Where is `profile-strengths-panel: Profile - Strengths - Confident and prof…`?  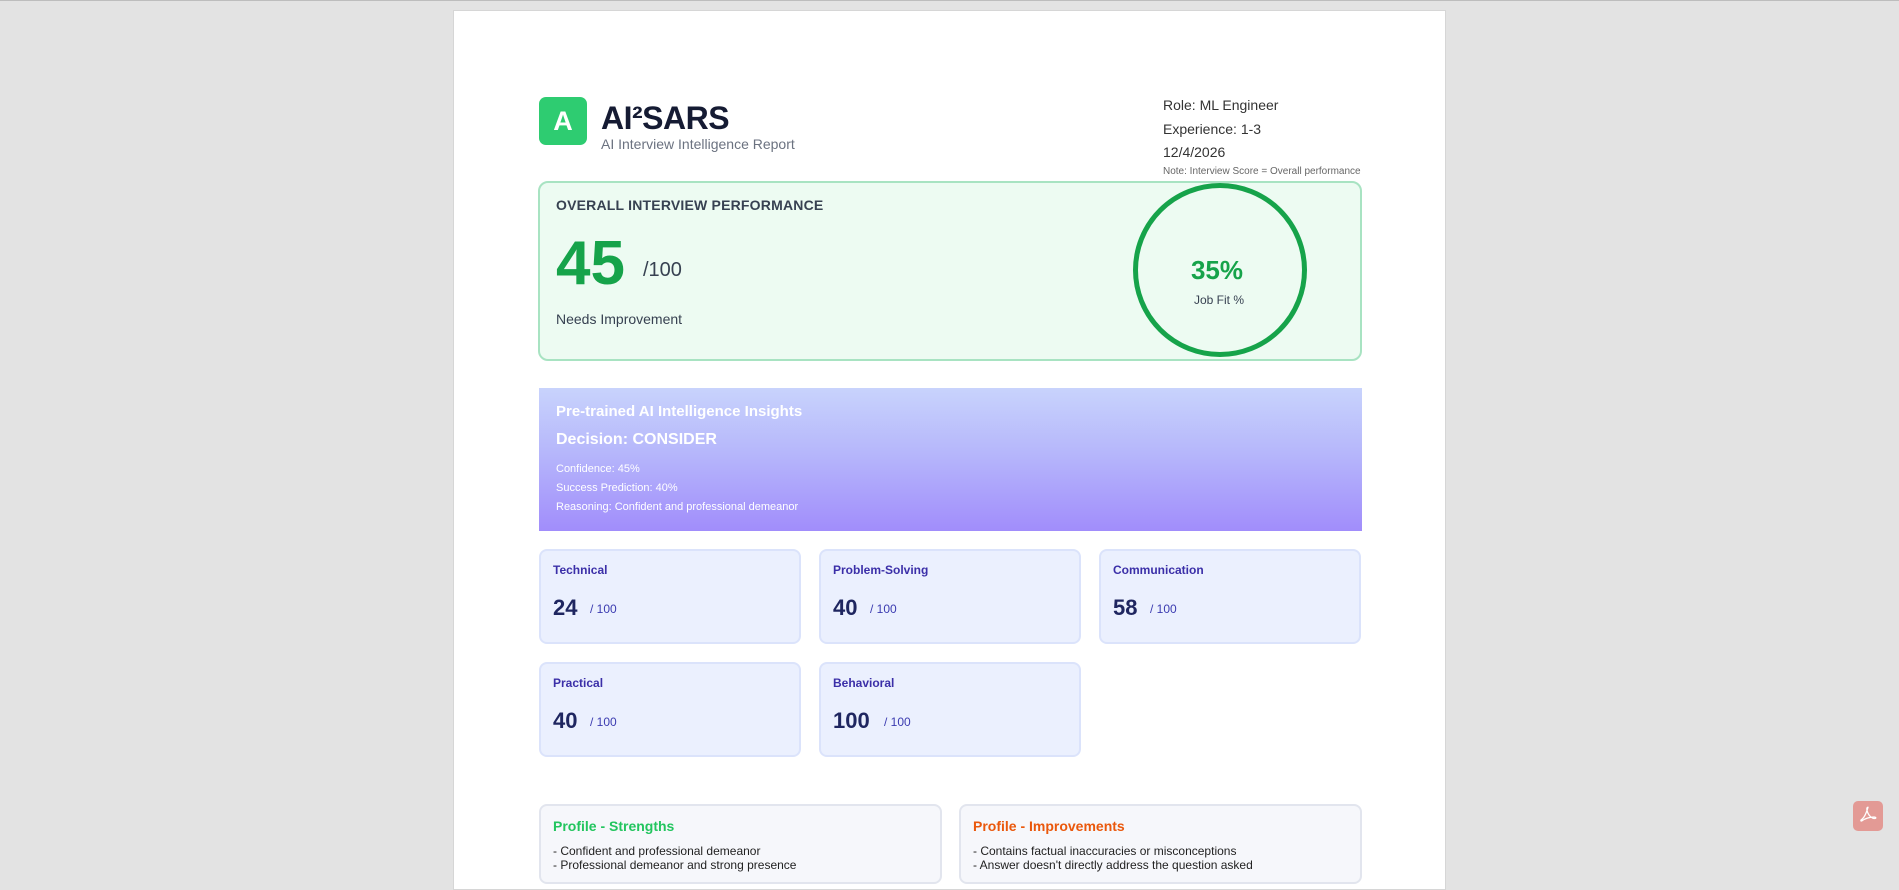 profile-strengths-panel: Profile - Strengths - Confident and prof… is located at coordinates (740, 844).